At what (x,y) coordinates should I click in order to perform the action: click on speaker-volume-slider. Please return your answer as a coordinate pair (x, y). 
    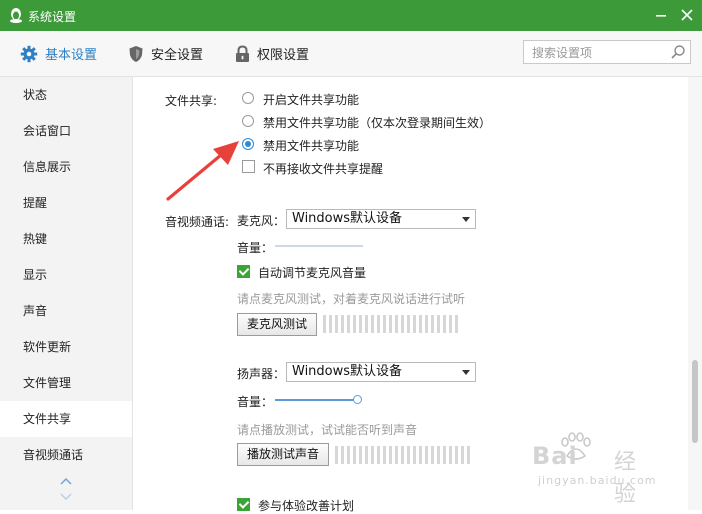
    Looking at the image, I should click on (318, 399).